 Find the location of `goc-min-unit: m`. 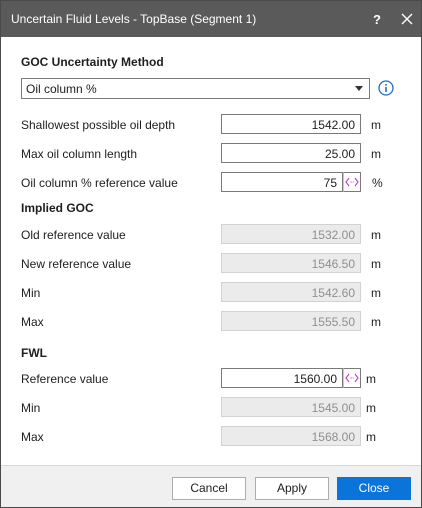

goc-min-unit: m is located at coordinates (376, 293).